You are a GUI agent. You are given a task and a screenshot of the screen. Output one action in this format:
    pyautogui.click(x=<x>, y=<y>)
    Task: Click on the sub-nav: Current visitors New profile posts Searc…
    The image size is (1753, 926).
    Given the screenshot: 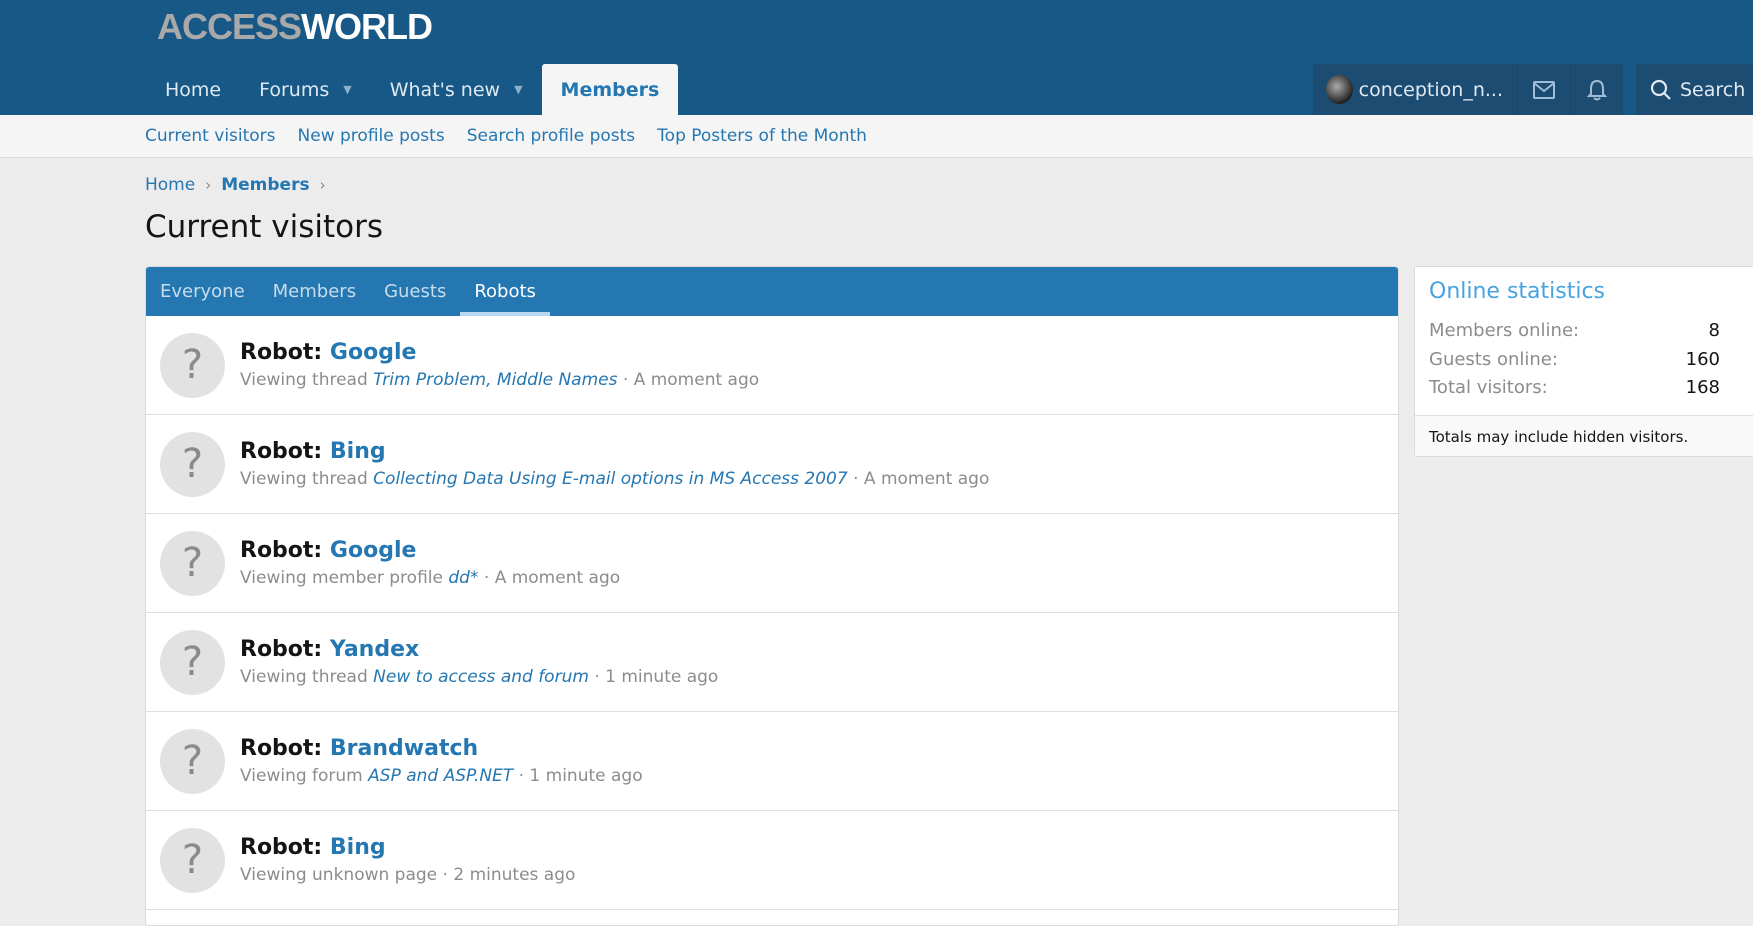 What is the action you would take?
    pyautogui.click(x=876, y=136)
    